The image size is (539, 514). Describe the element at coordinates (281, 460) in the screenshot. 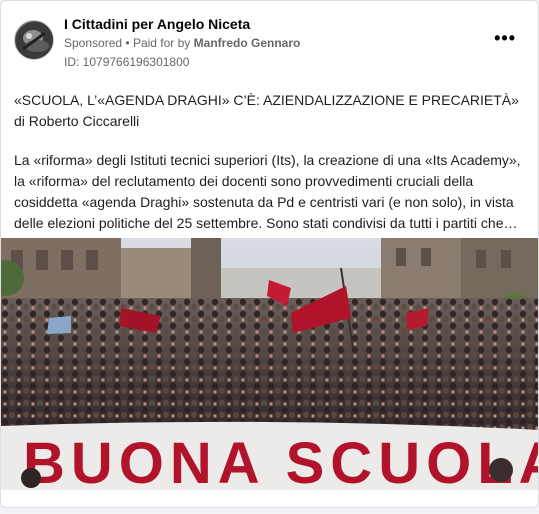

I see `banner-text: BUONA SCUOLA` at that location.